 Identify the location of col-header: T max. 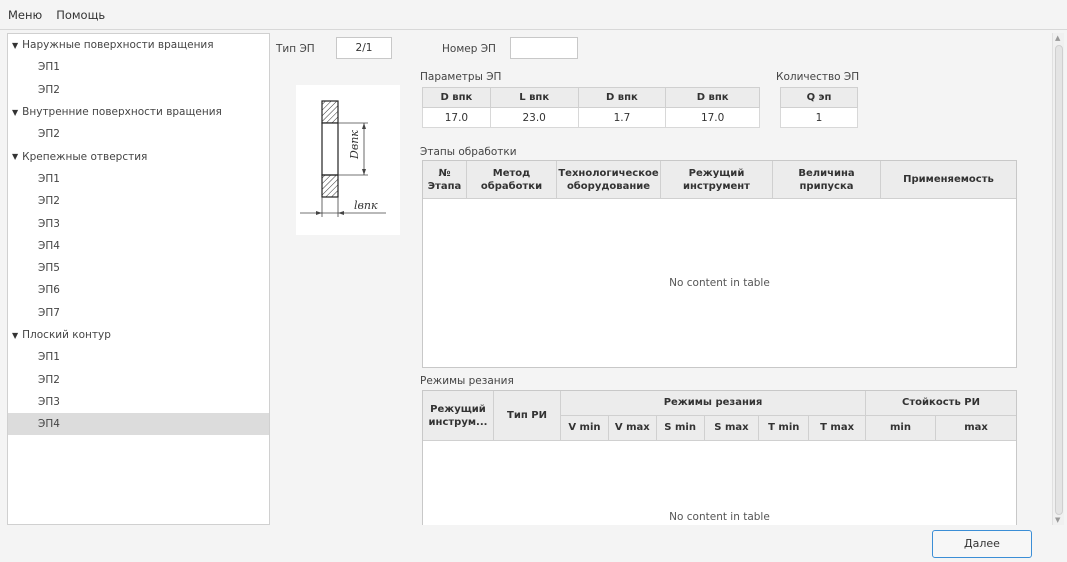
(837, 428).